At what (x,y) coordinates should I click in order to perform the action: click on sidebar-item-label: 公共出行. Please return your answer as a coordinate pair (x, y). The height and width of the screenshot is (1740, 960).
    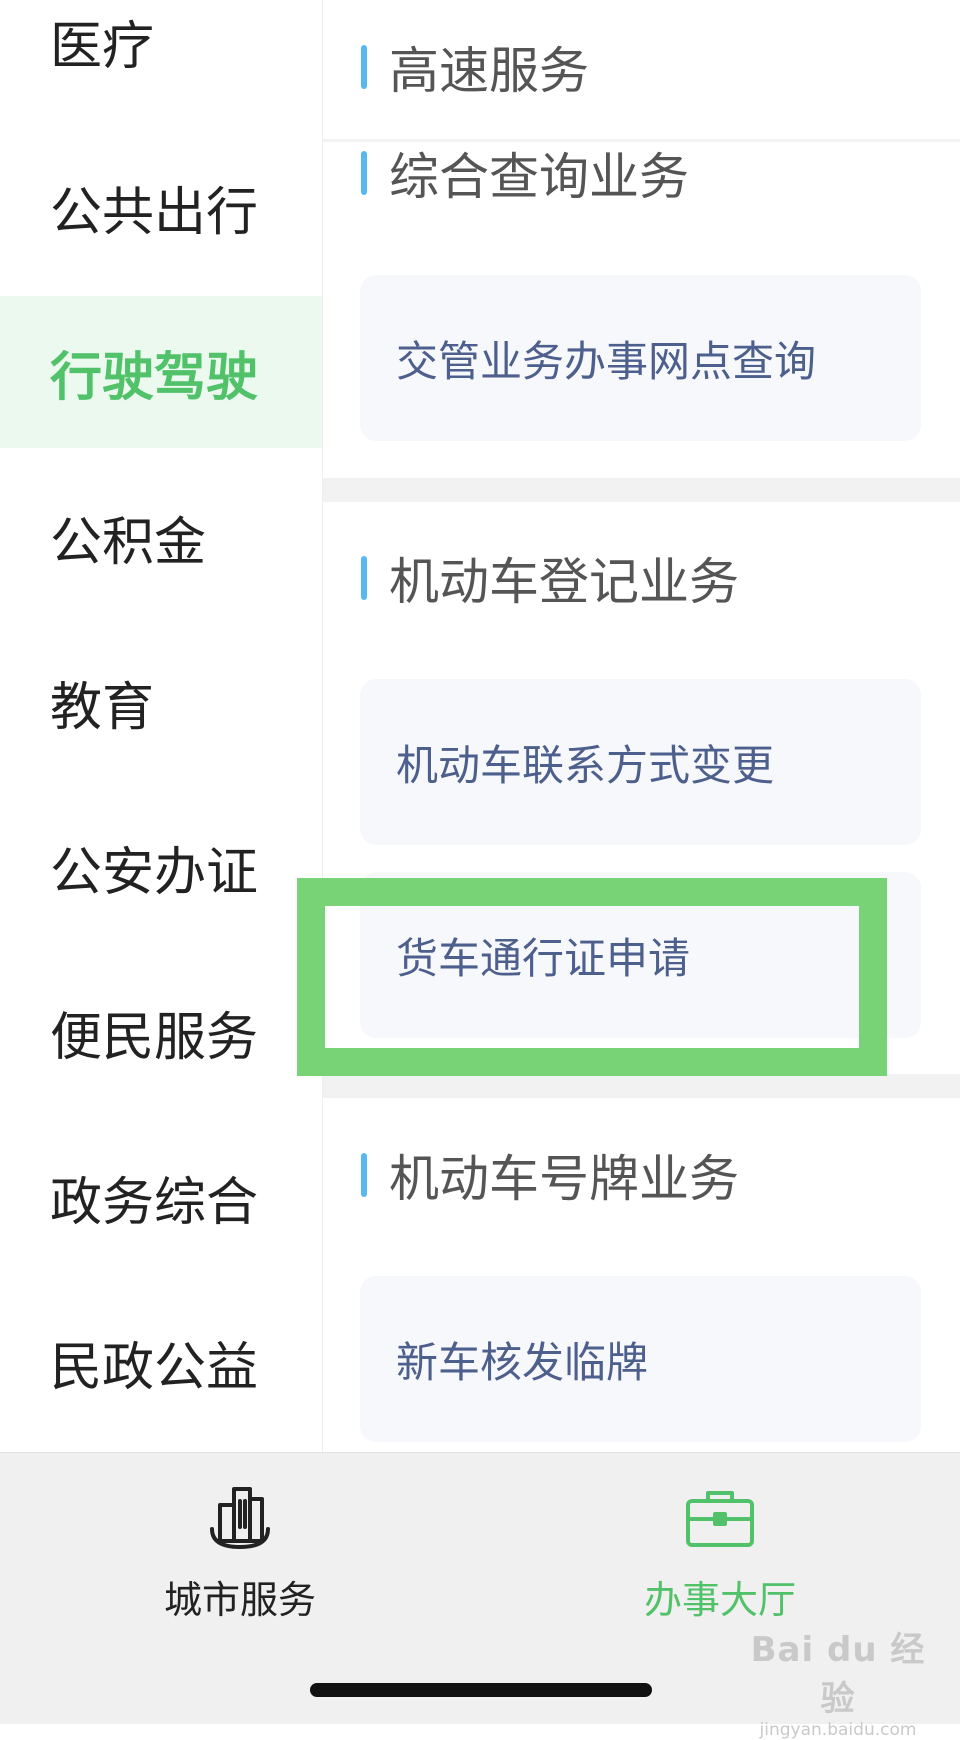
    Looking at the image, I should click on (154, 212).